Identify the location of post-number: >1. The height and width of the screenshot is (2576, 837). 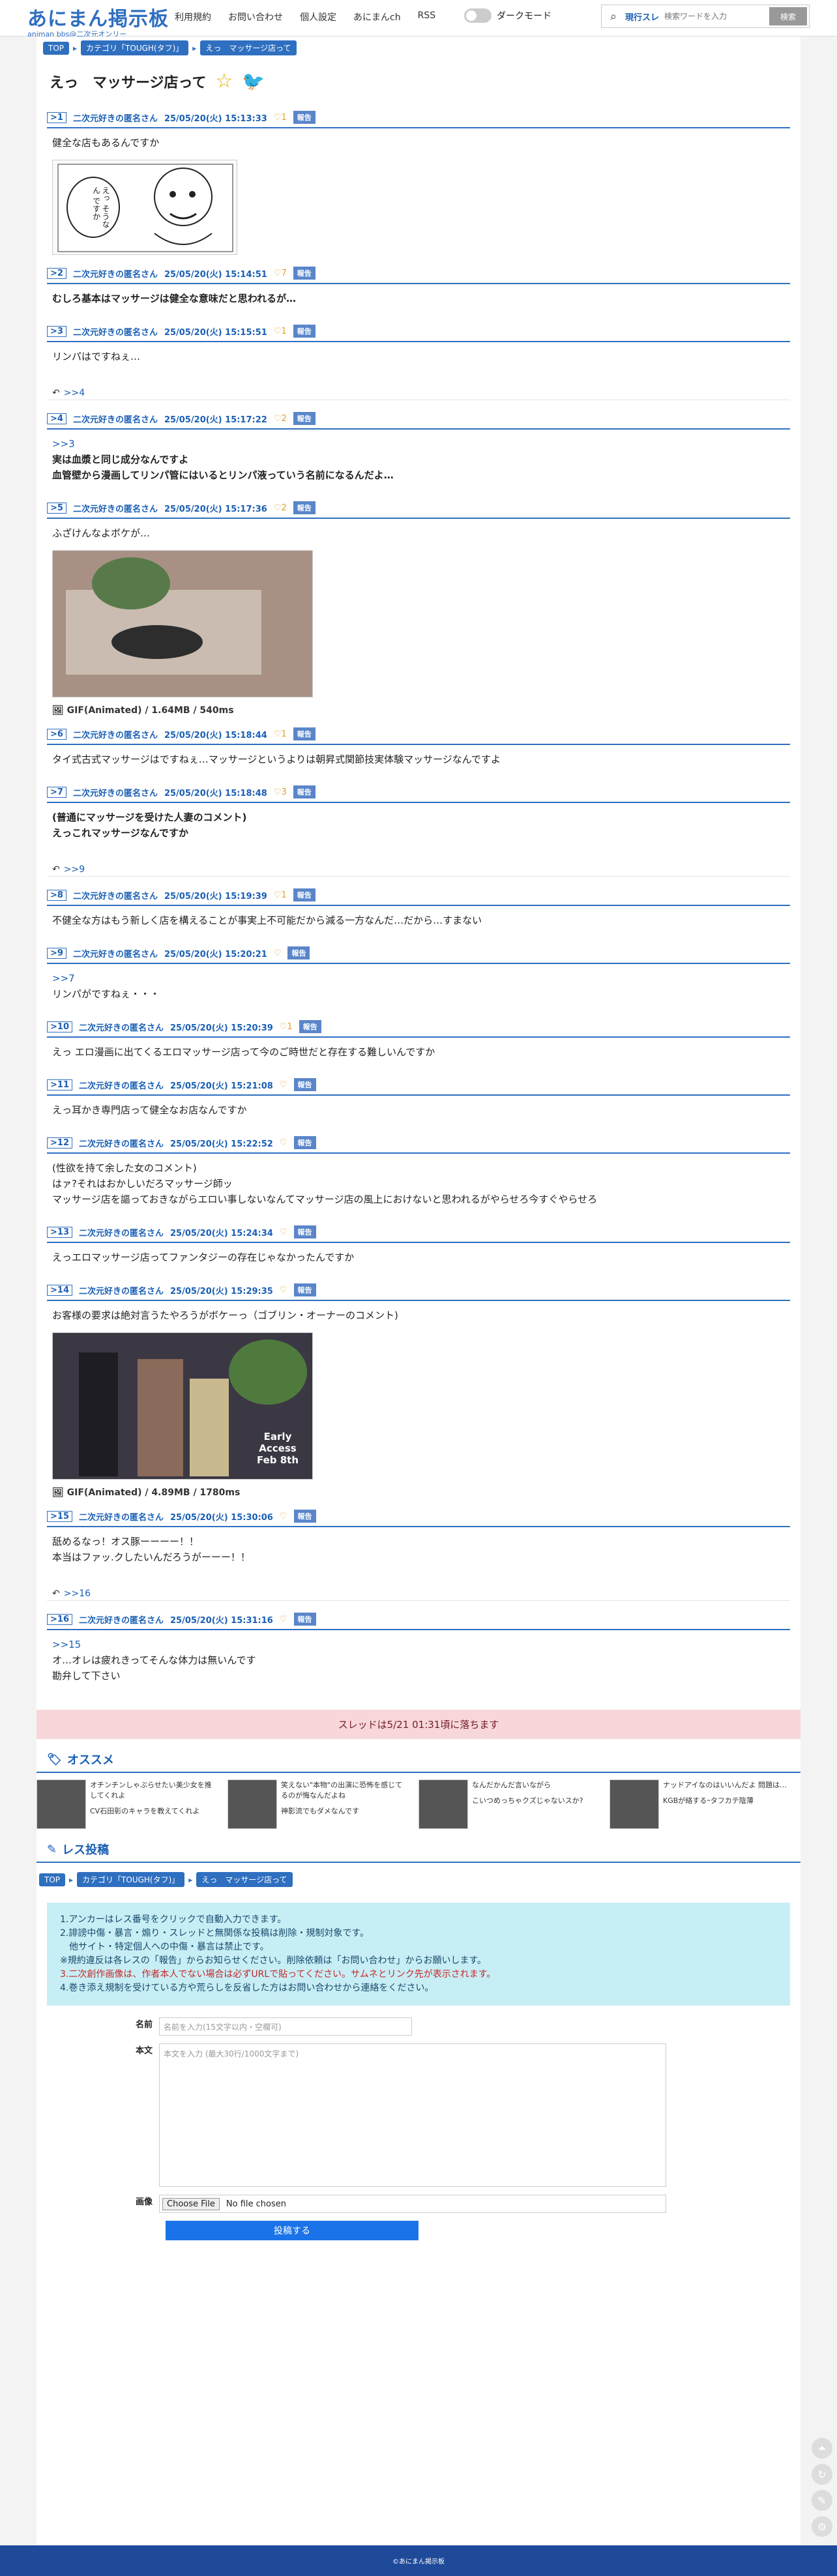
(57, 117).